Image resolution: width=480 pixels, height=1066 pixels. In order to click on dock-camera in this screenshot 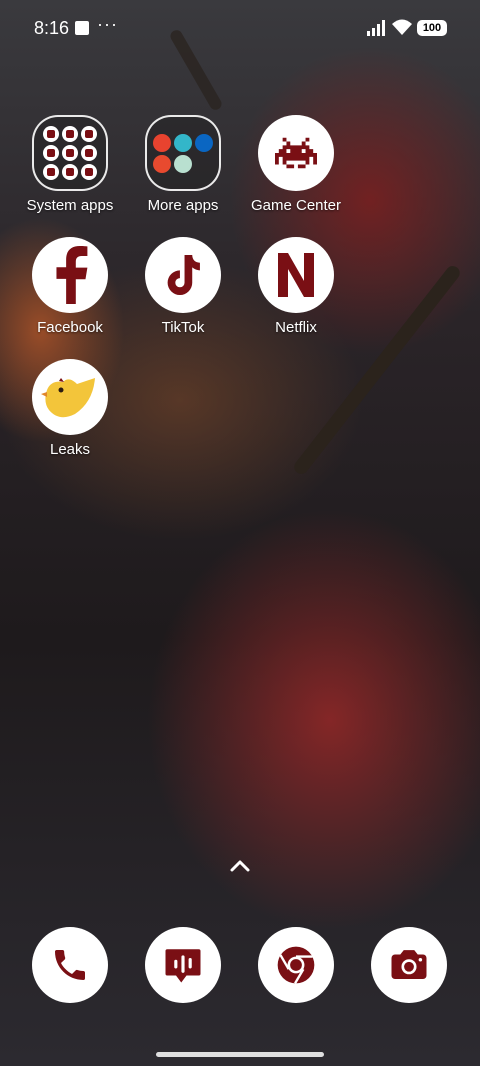, I will do `click(409, 965)`.